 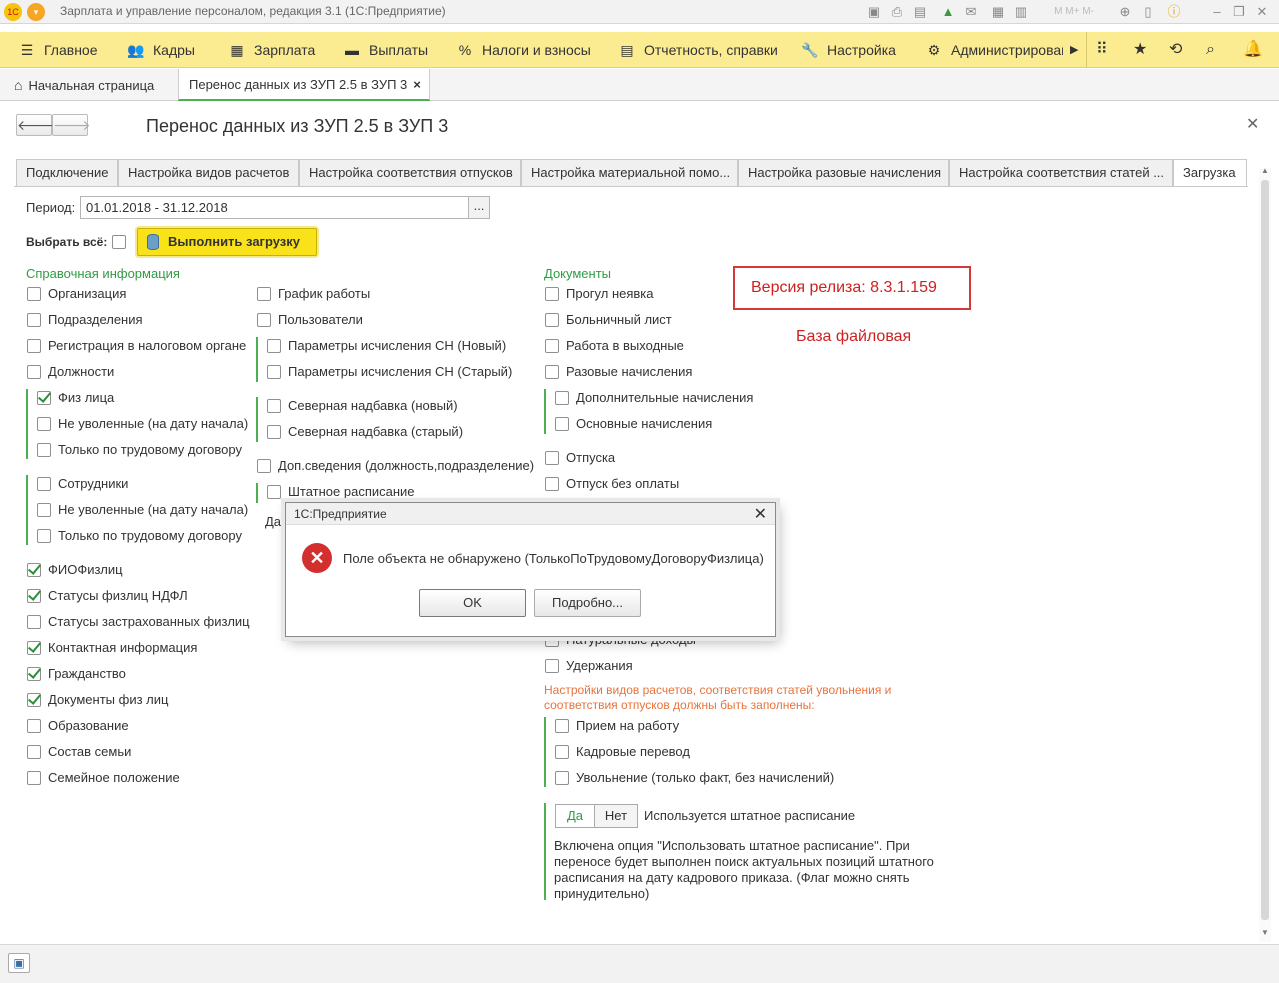 I want to click on tab-calc-types: Настройка видов расчетов, so click(x=208, y=172).